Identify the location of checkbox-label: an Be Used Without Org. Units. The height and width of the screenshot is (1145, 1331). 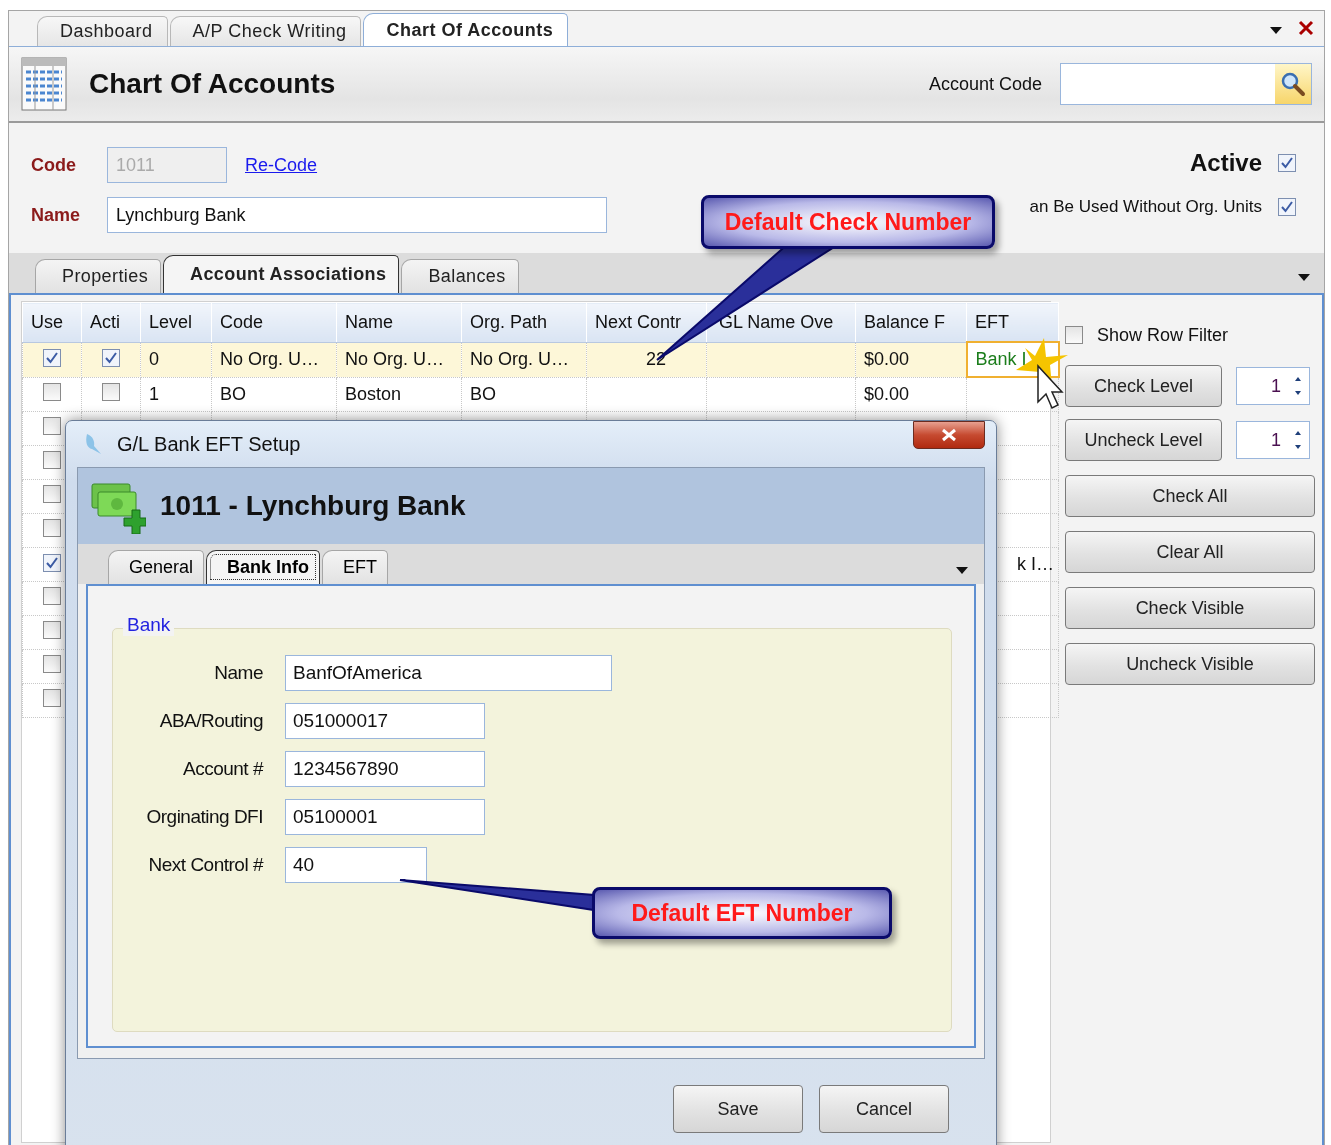
(1145, 207).